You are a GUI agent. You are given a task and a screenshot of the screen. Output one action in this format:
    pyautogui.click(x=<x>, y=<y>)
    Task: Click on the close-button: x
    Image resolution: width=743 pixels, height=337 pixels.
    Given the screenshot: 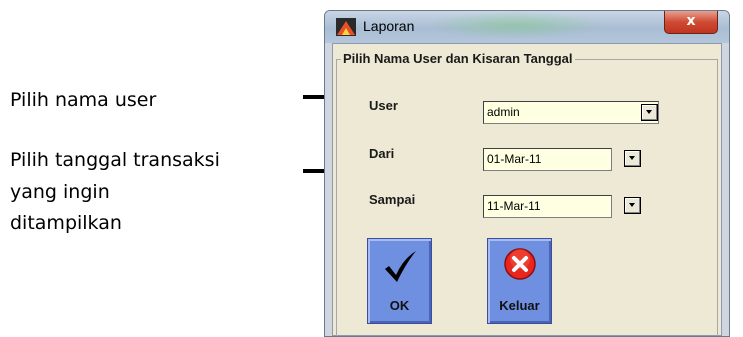 What is the action you would take?
    pyautogui.click(x=691, y=22)
    